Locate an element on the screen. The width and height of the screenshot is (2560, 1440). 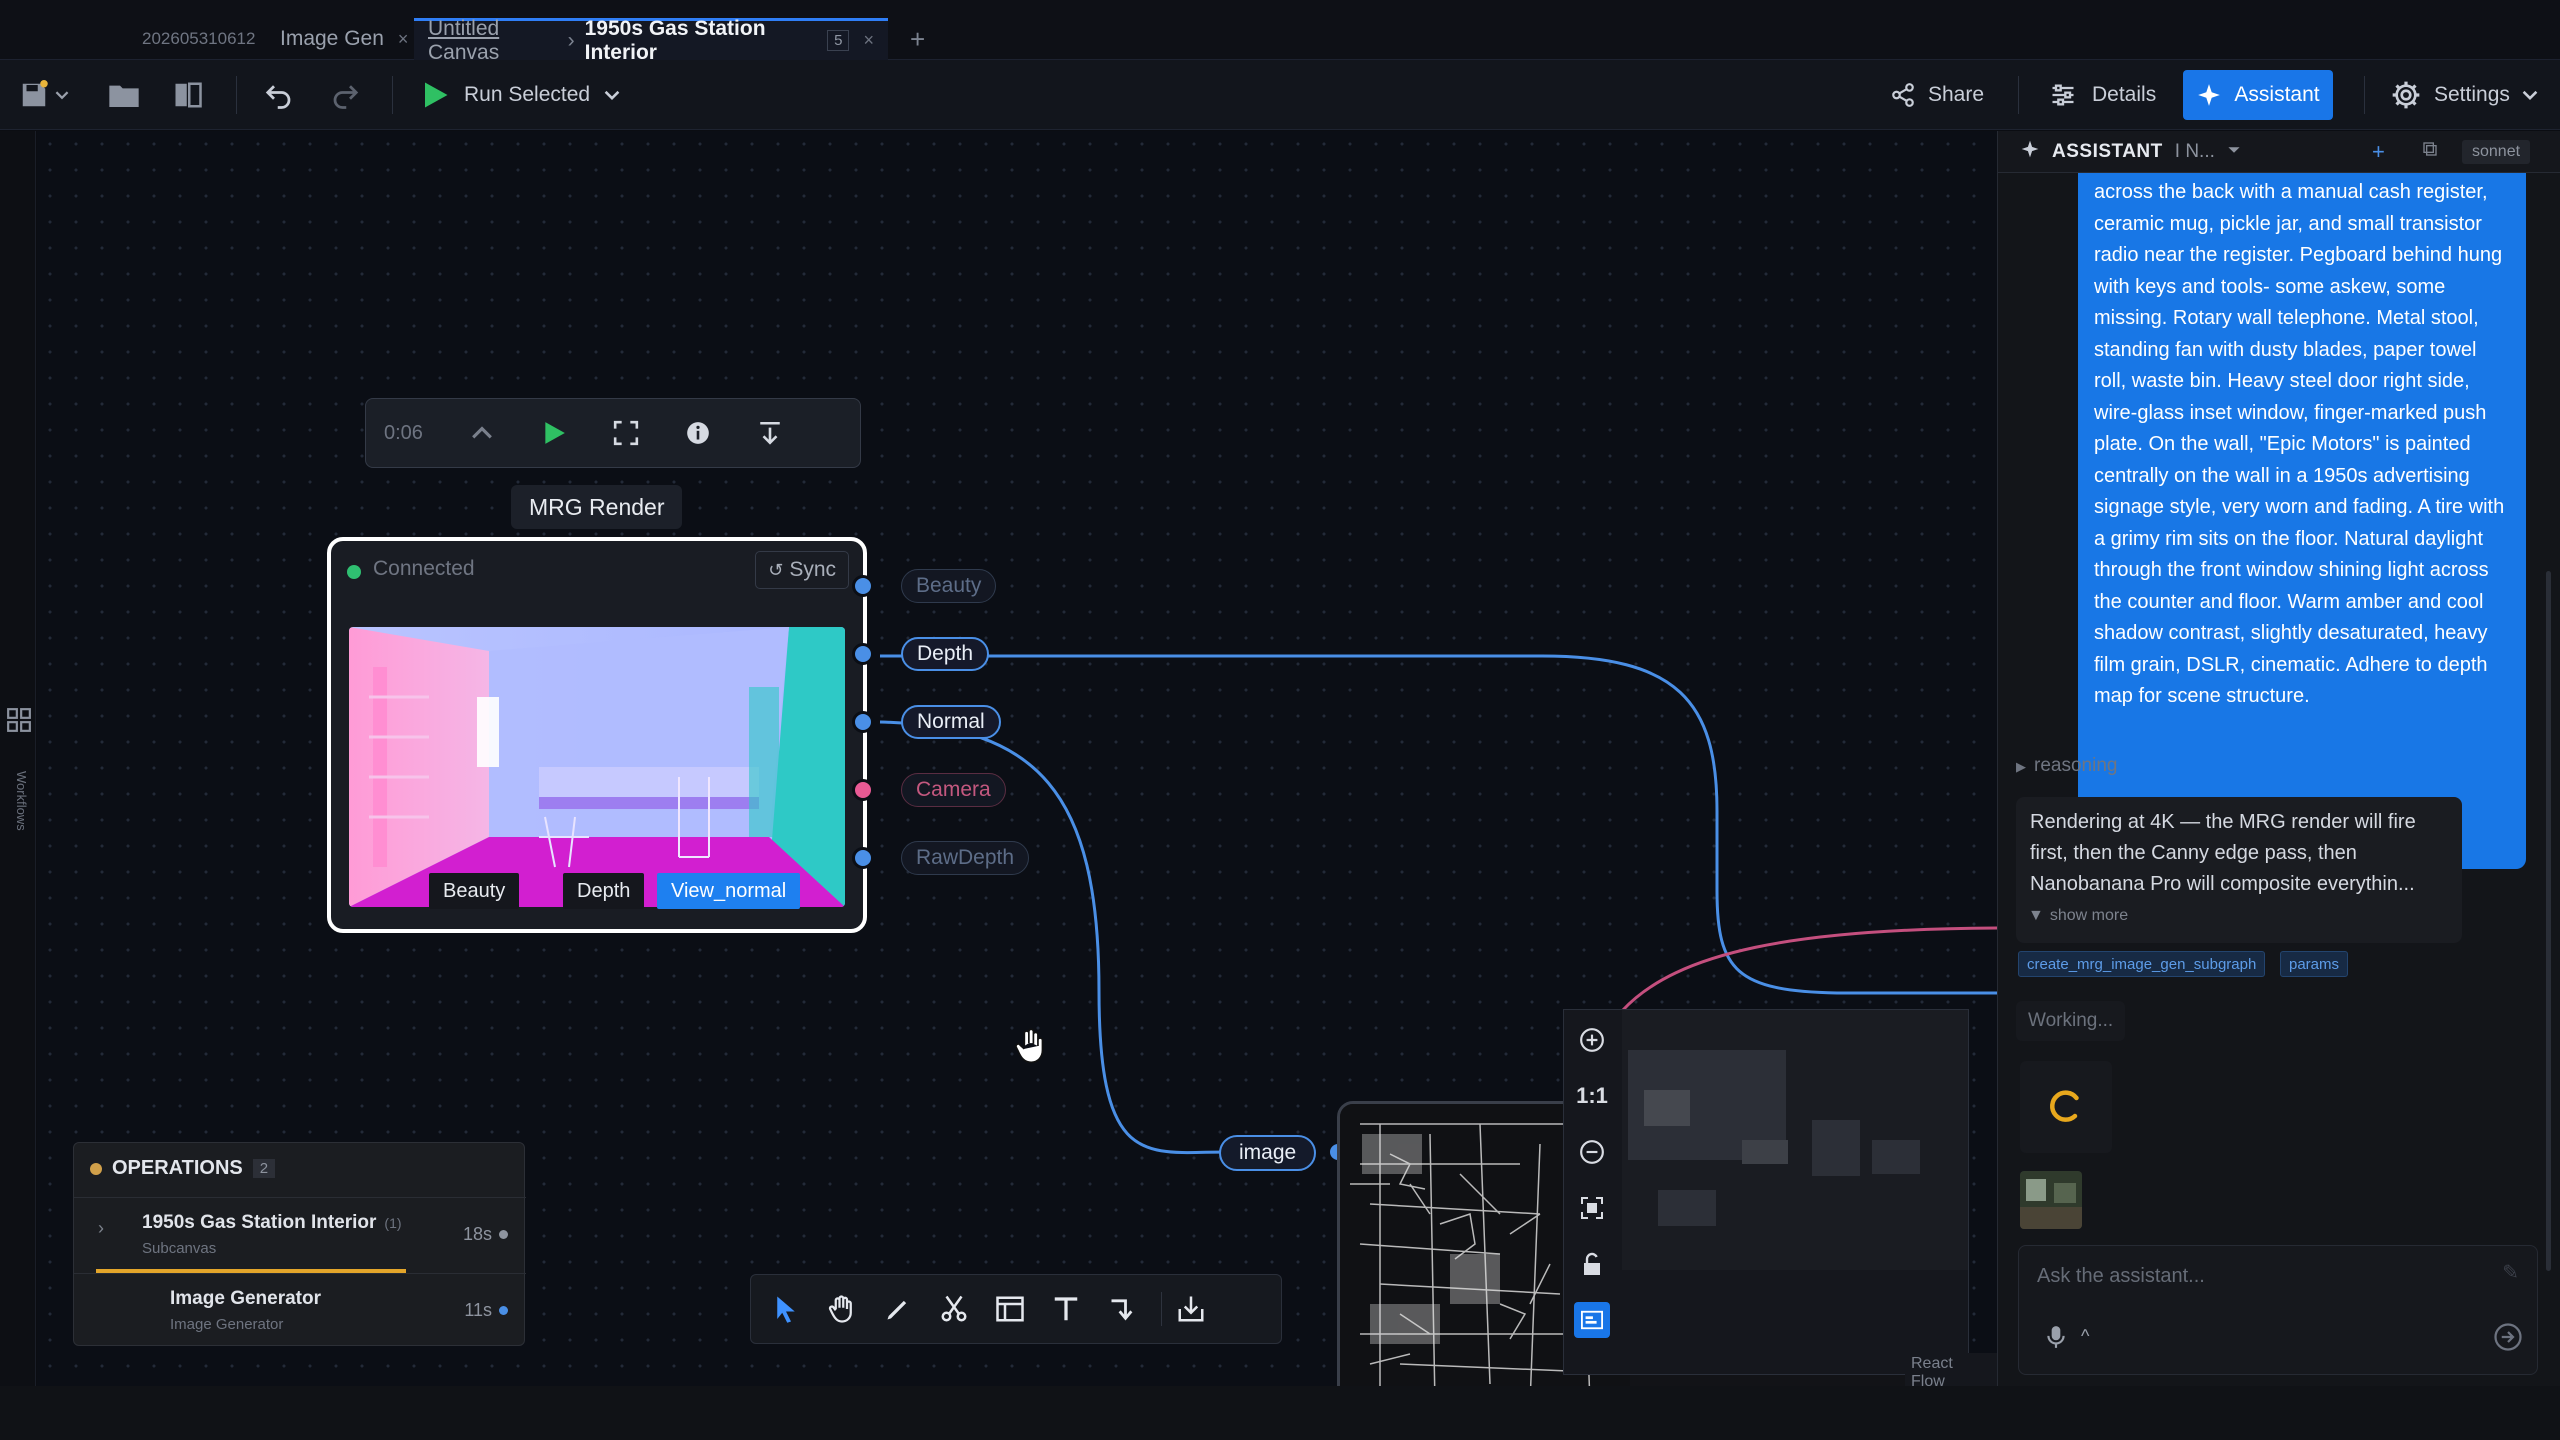
operations-status-dot is located at coordinates (96, 1168).